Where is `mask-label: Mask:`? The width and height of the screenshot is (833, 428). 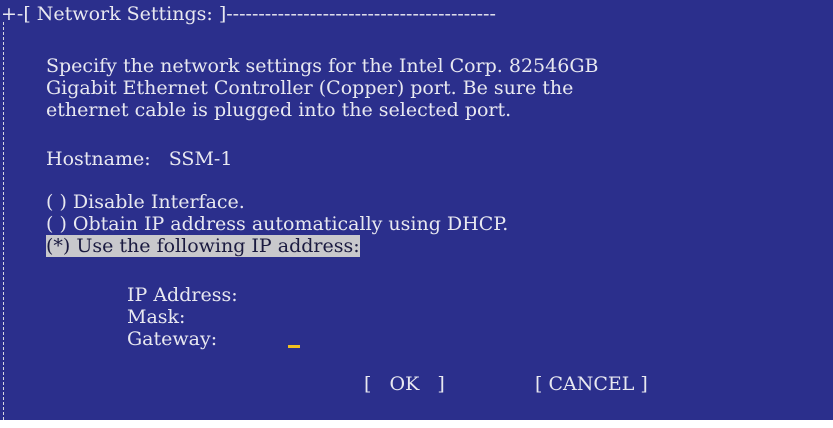
mask-label: Mask: is located at coordinates (156, 317).